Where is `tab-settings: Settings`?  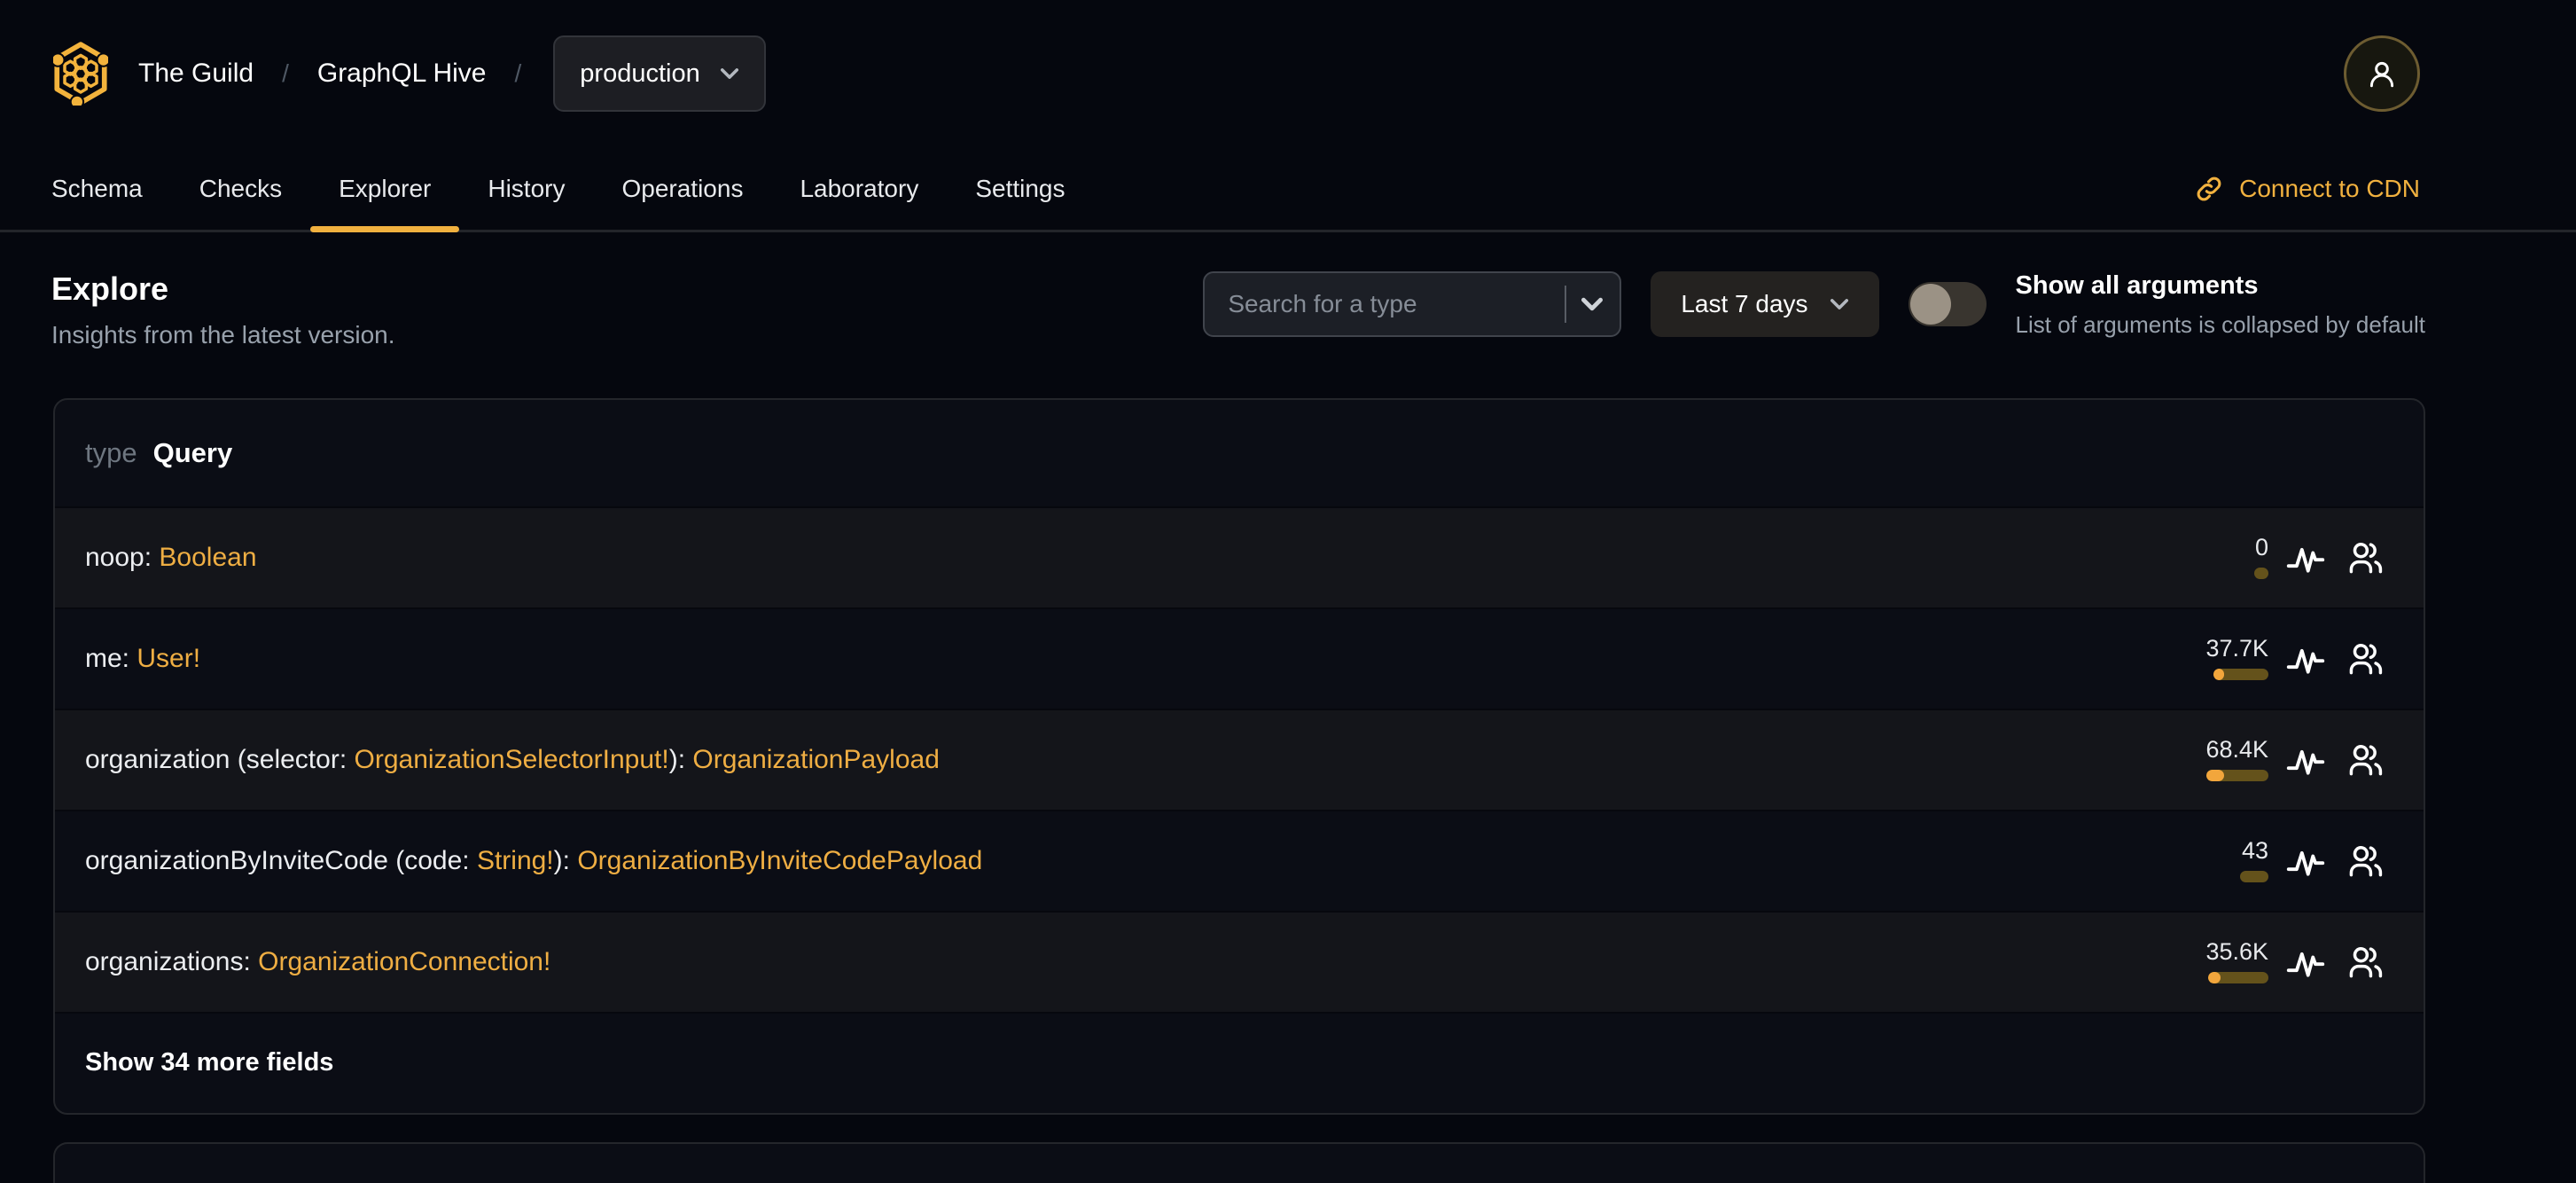
tab-settings: Settings is located at coordinates (1020, 188).